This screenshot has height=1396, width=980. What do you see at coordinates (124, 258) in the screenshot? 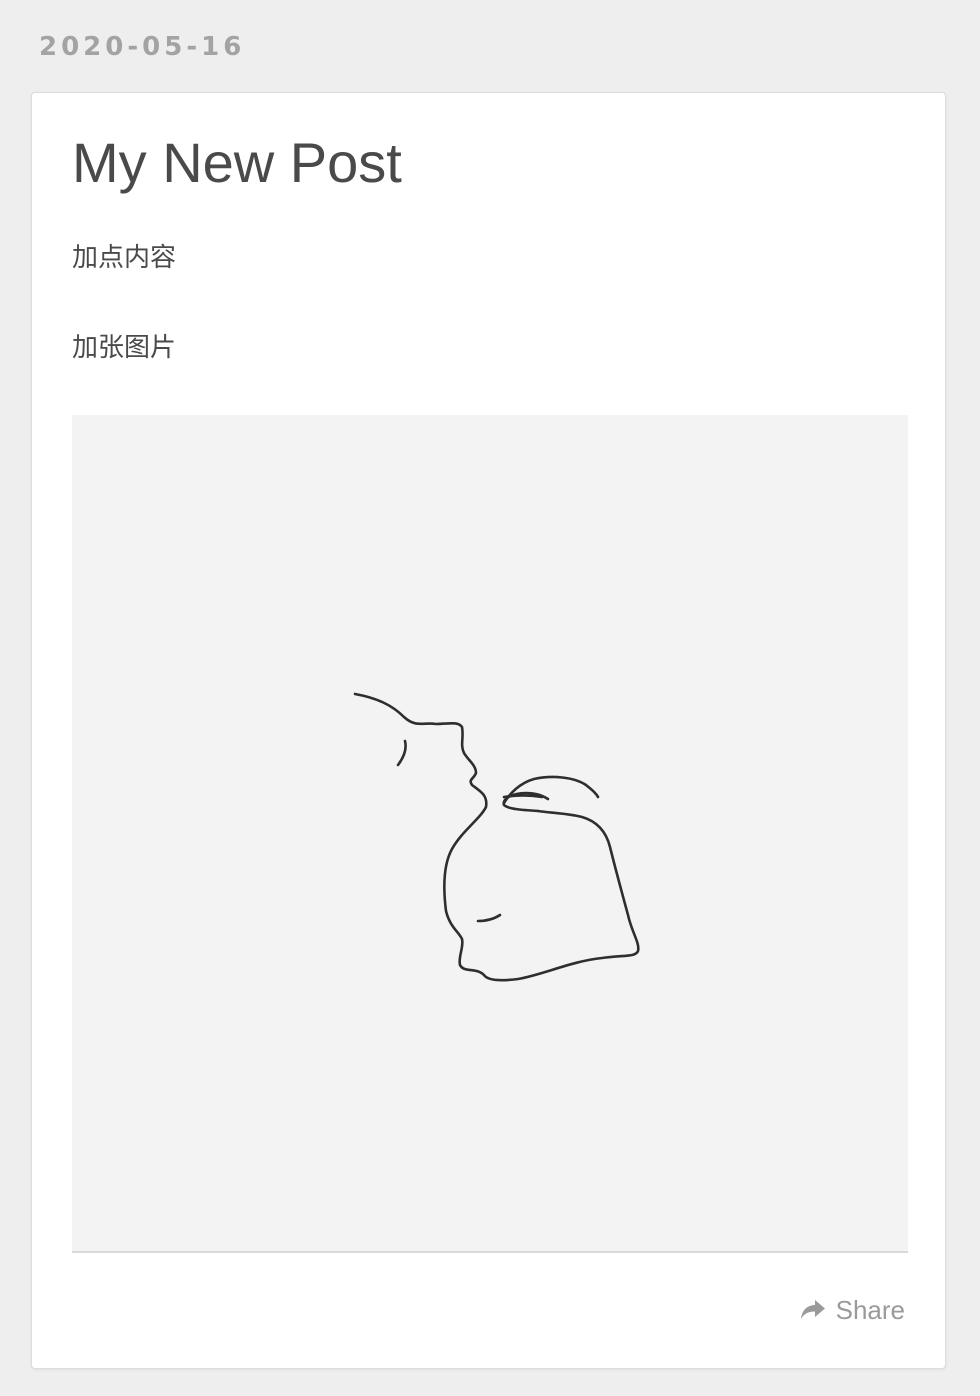
I see `post-paragraph: 加点内容` at bounding box center [124, 258].